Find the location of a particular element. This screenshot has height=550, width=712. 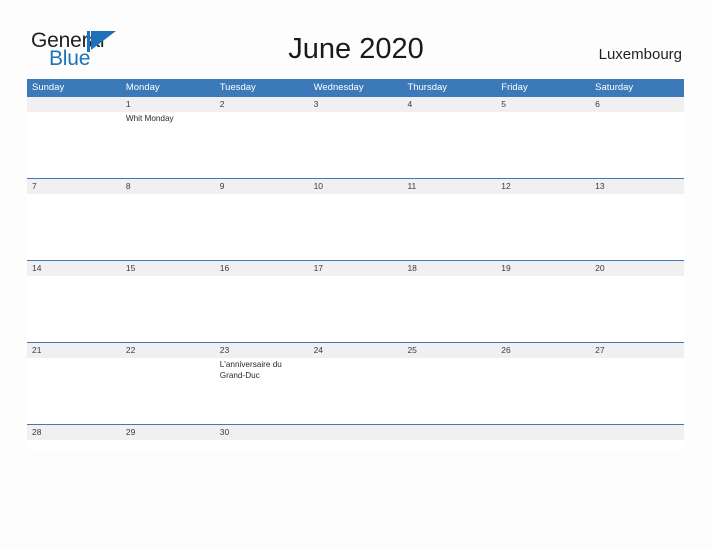

week-date-number-band: 1 2 3 4 5 6 is located at coordinates (355, 104).